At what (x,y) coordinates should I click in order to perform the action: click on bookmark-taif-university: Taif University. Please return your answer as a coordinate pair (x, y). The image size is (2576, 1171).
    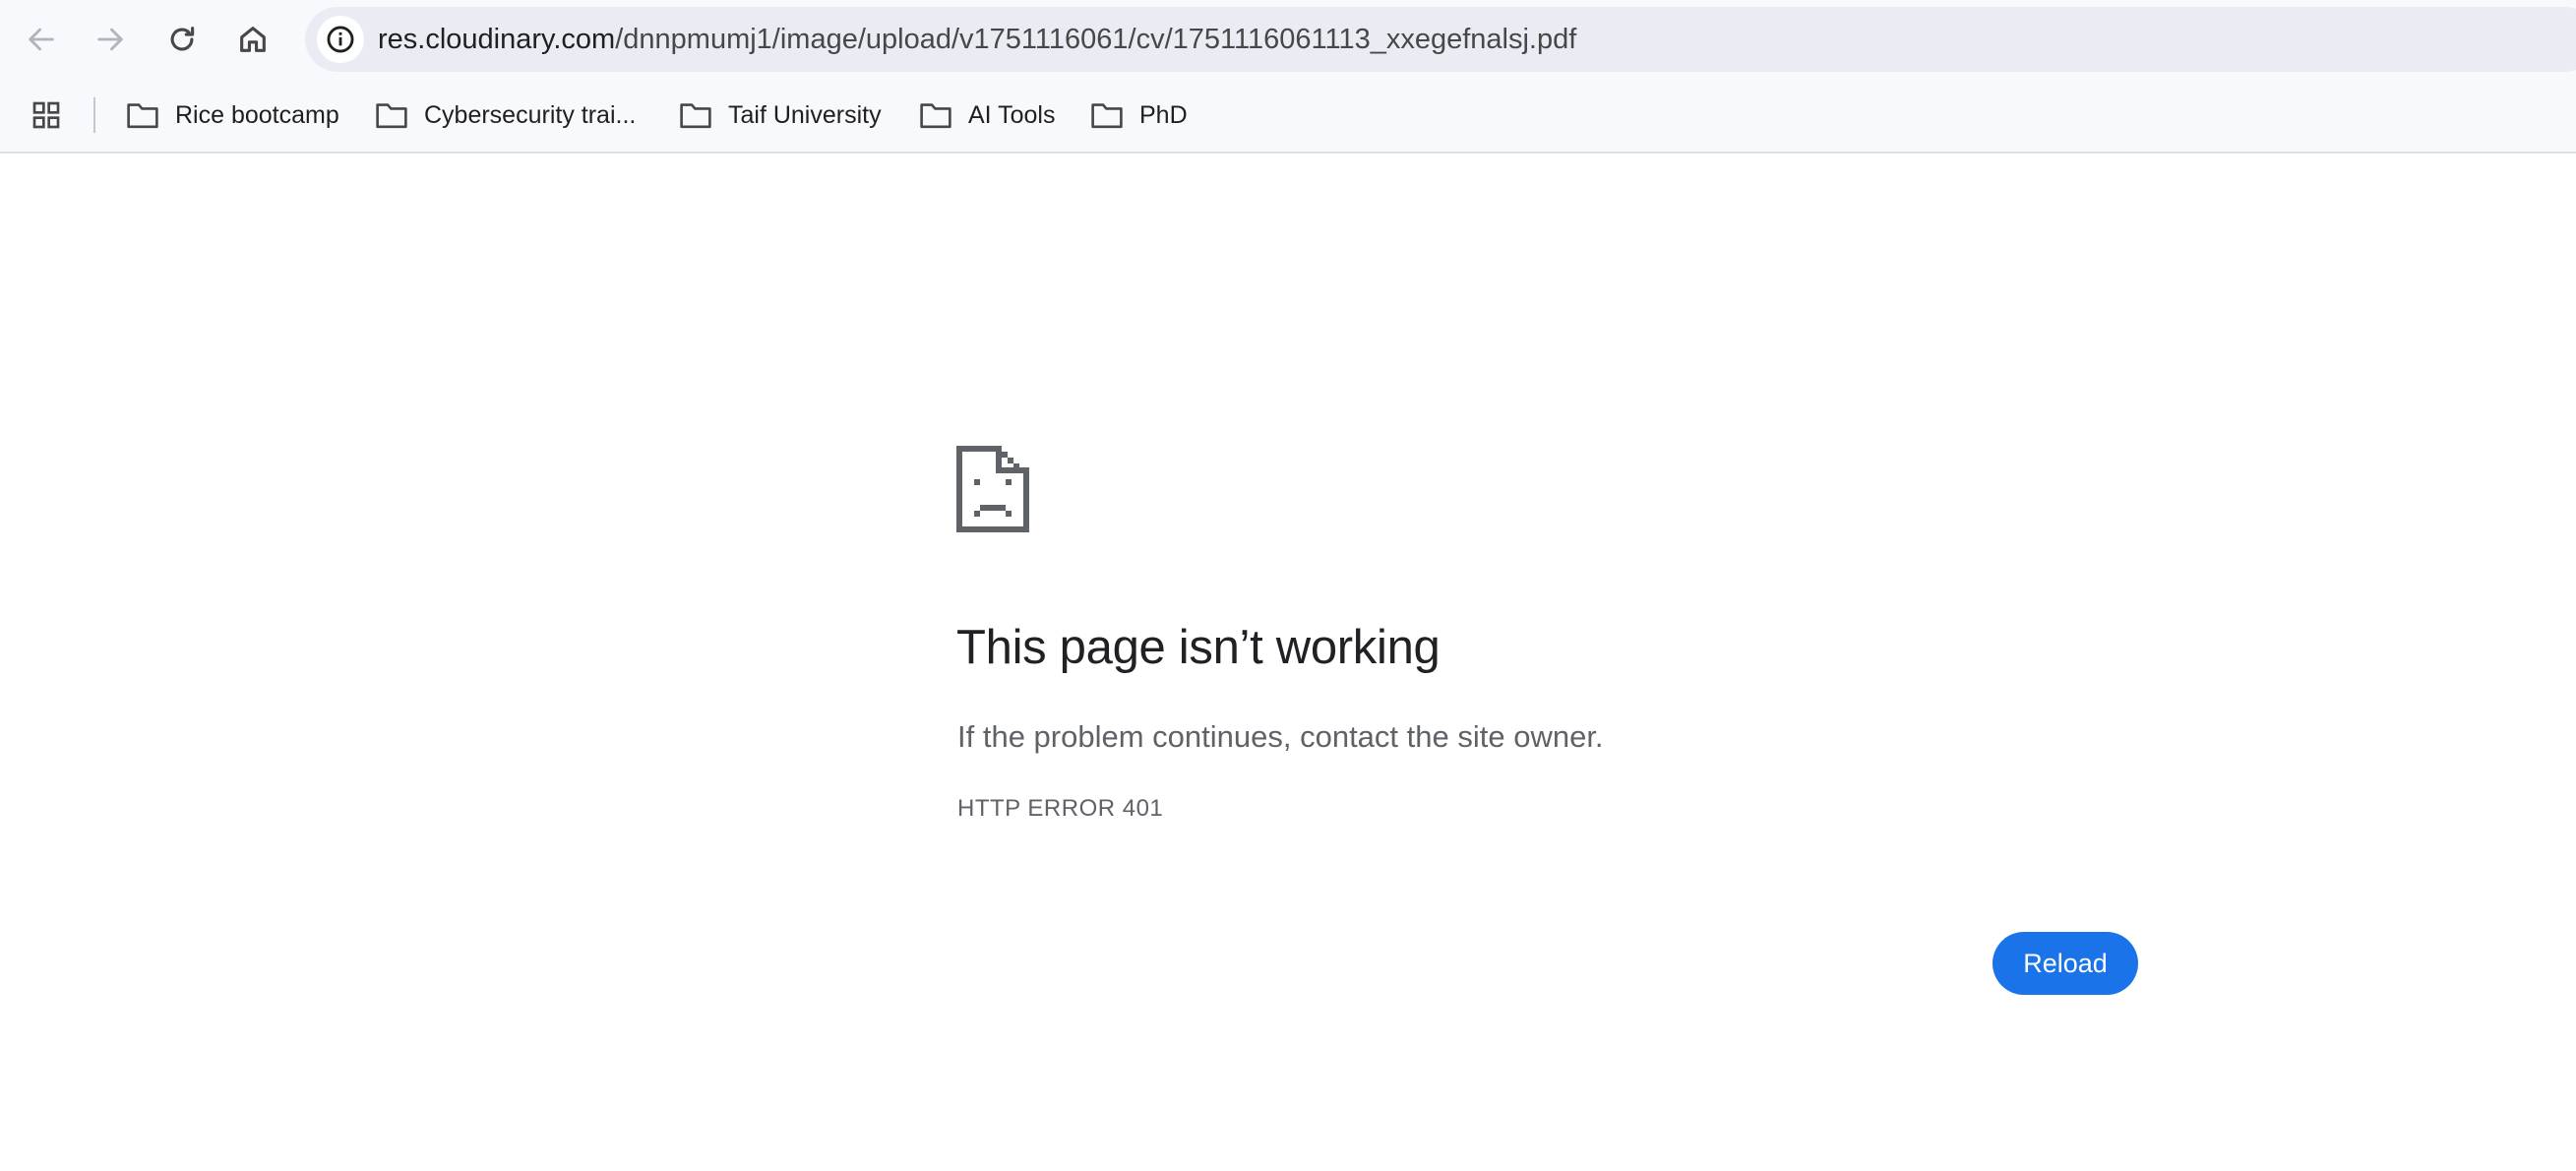
    Looking at the image, I should click on (780, 115).